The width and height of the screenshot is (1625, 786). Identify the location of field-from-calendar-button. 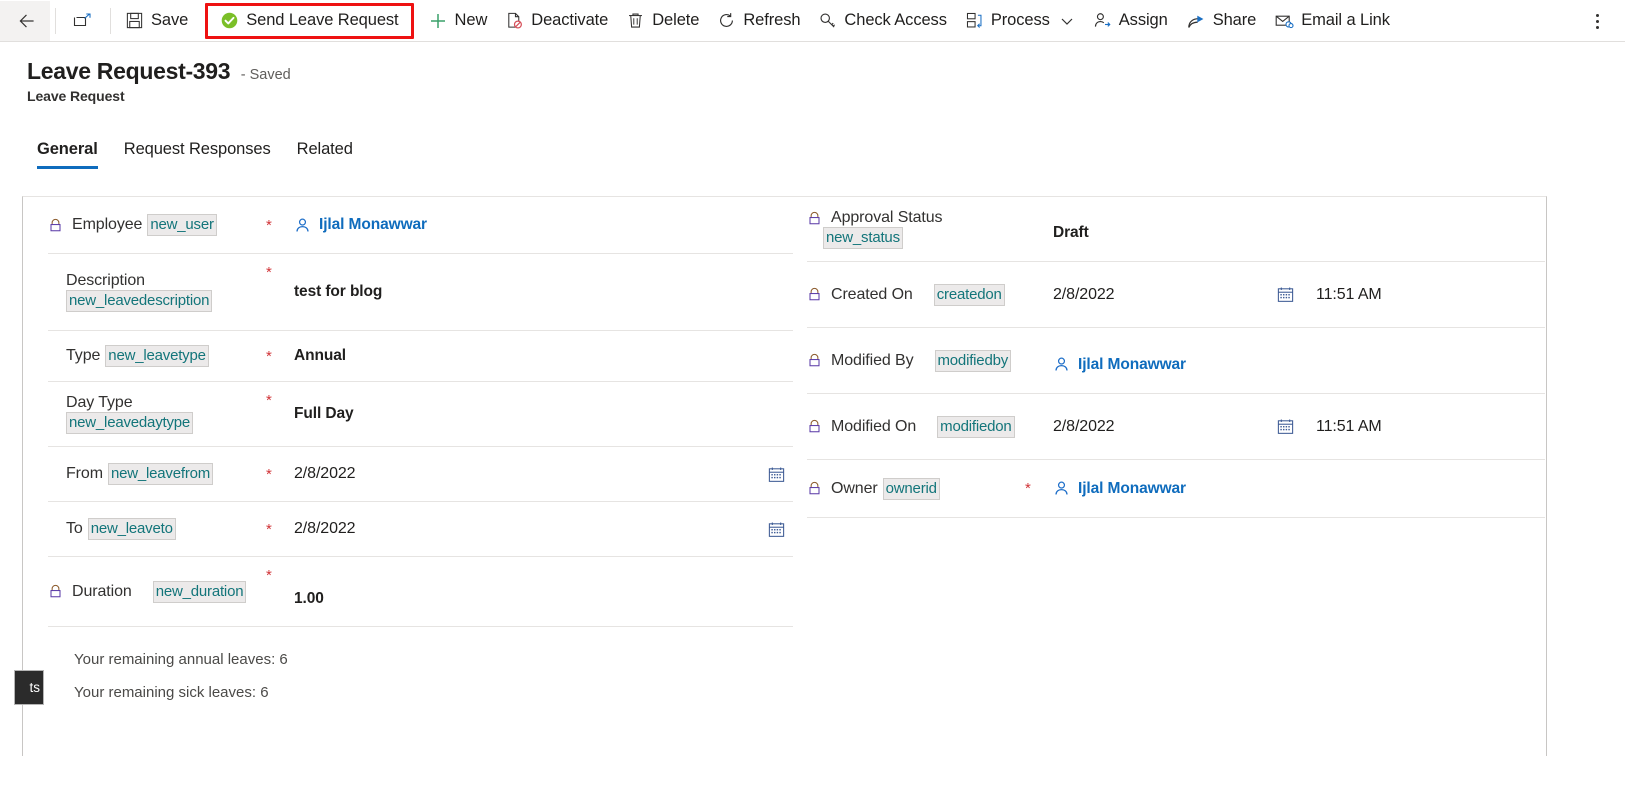
(776, 474).